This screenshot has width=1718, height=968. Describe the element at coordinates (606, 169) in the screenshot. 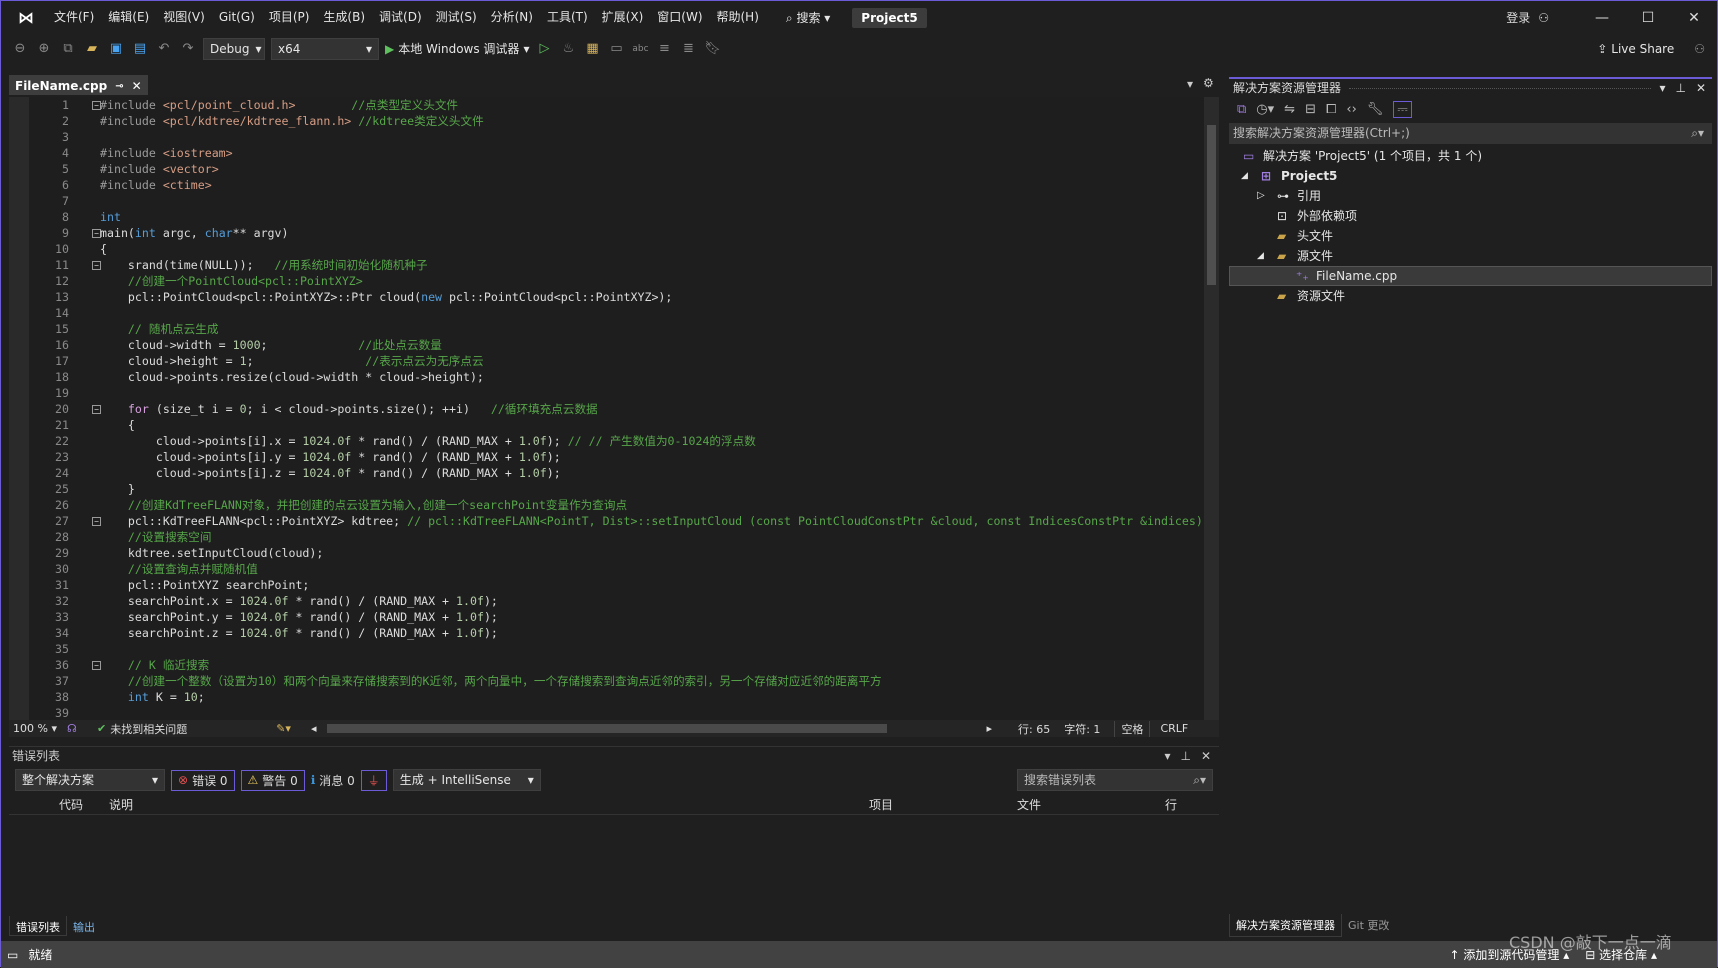

I see `code-line: 5 #include <vector>` at that location.